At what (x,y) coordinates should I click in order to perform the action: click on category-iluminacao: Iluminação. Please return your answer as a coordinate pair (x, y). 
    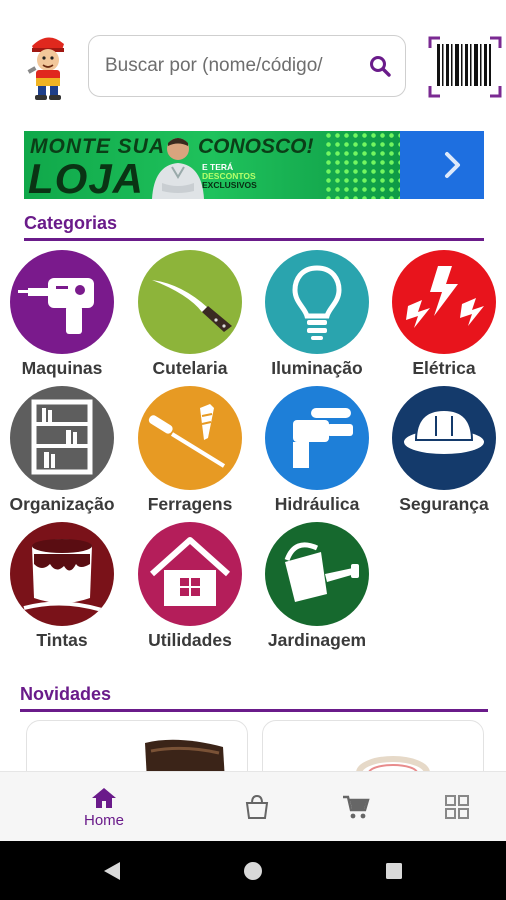
    Looking at the image, I should click on (317, 314).